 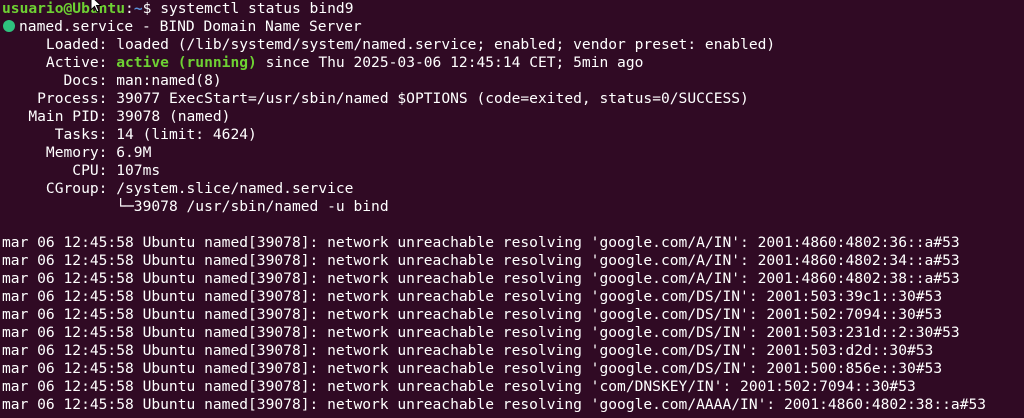 I want to click on prompt-command: systemctl status bind9, so click(x=257, y=8).